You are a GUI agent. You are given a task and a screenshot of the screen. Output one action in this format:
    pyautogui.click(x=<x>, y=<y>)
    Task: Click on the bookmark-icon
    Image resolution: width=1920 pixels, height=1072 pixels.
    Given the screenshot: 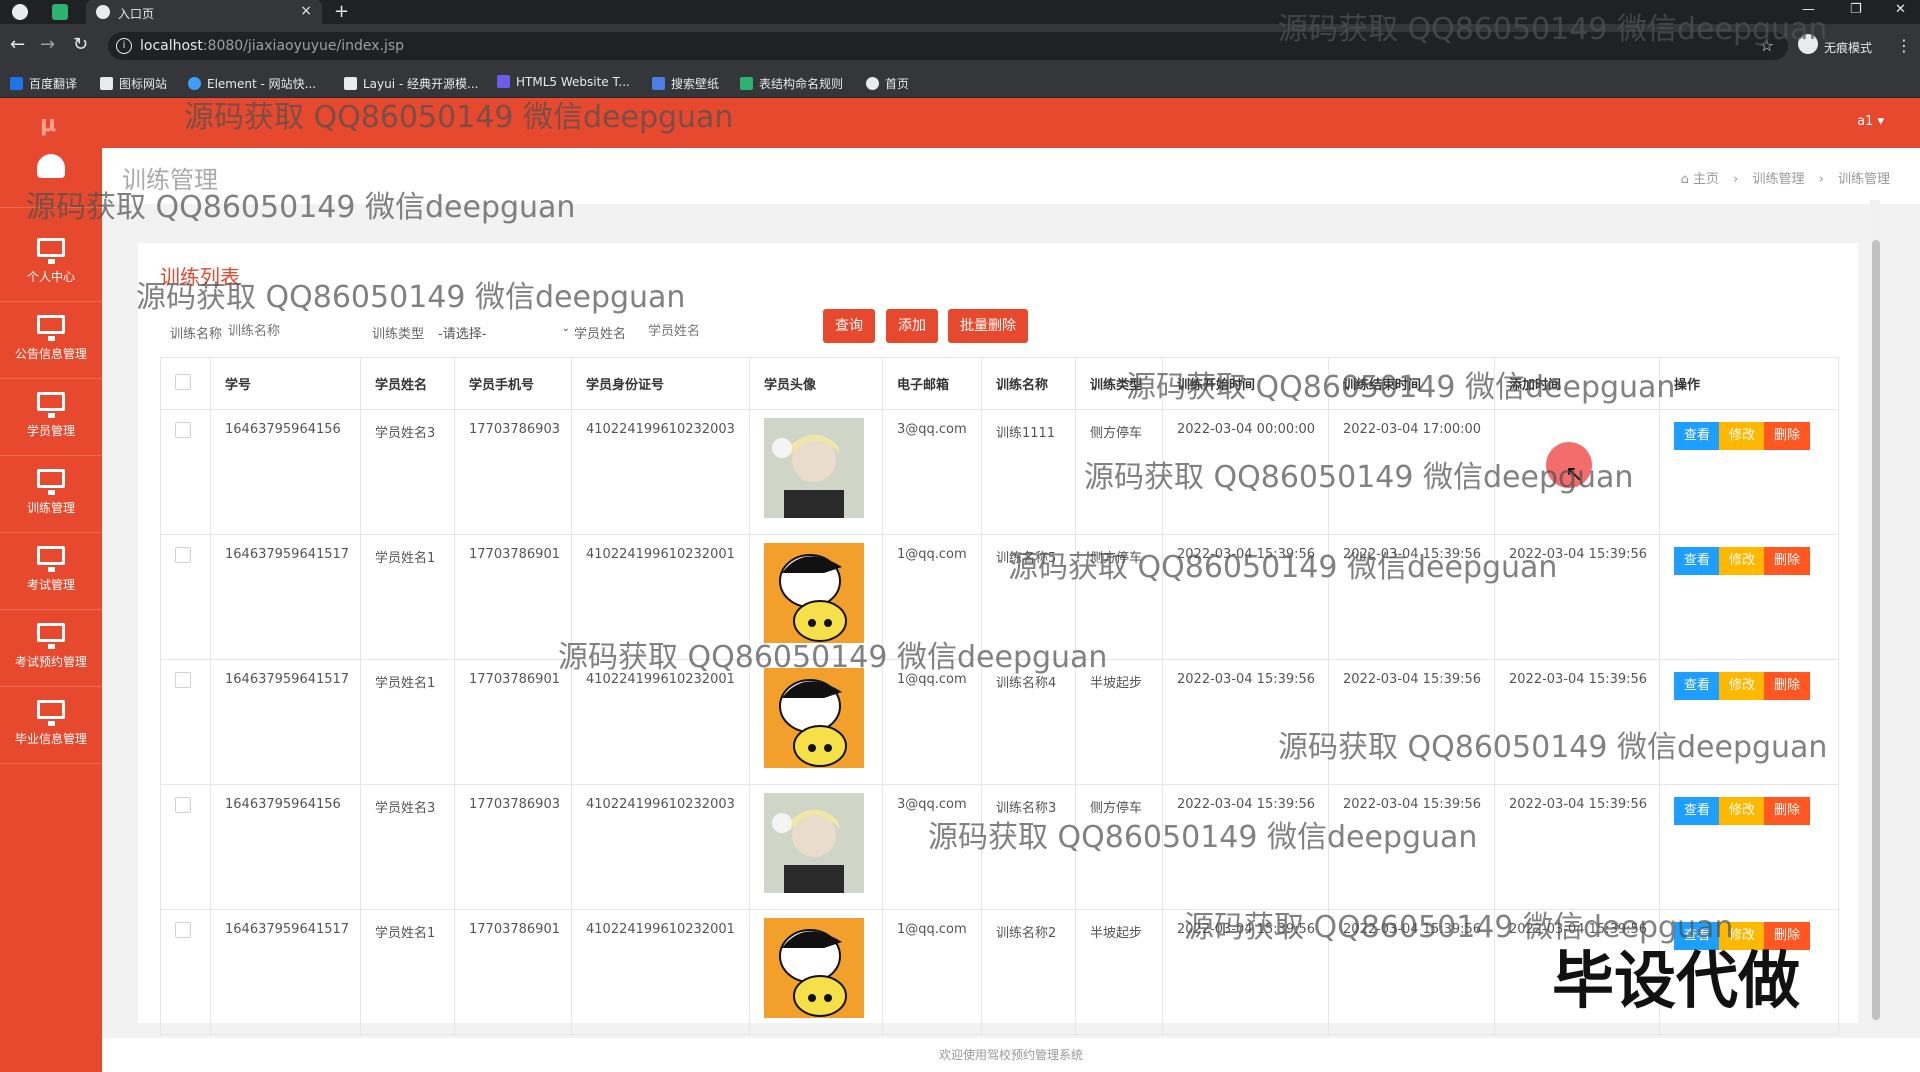 What is the action you would take?
    pyautogui.click(x=872, y=83)
    